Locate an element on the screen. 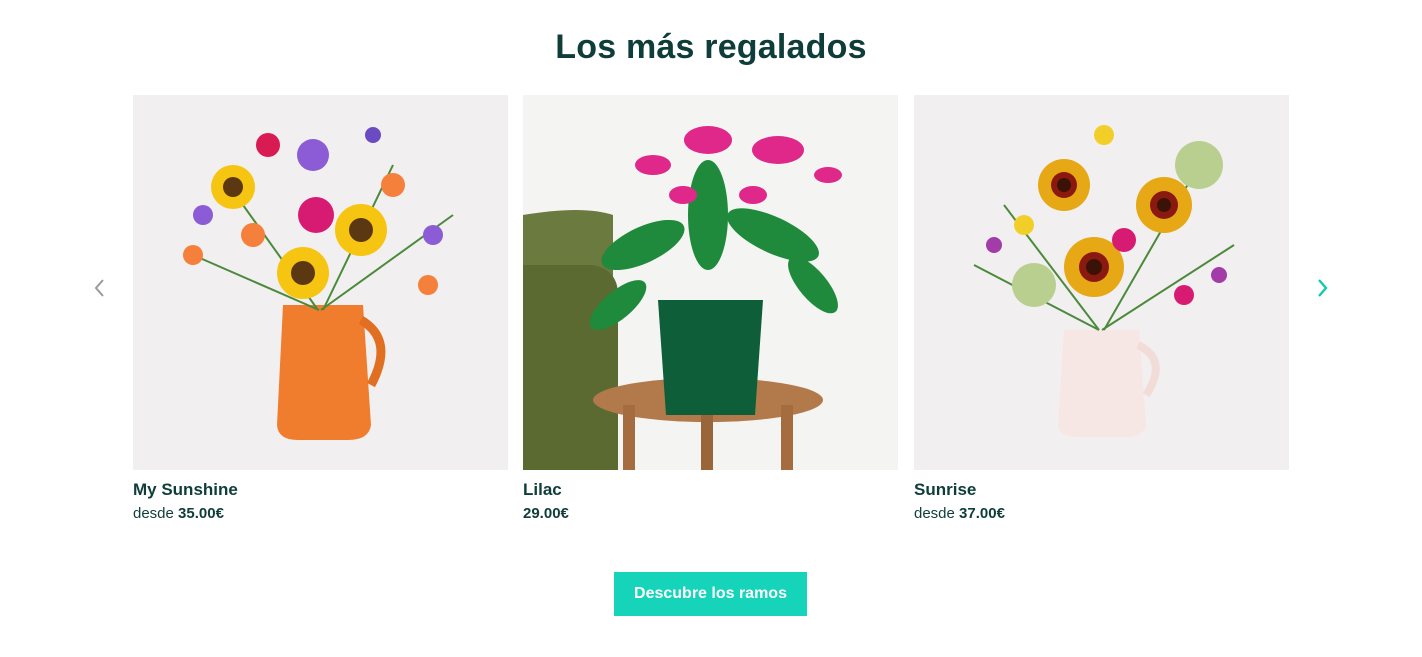 This screenshot has height=657, width=1422. product-name: My Sunshine is located at coordinates (320, 490).